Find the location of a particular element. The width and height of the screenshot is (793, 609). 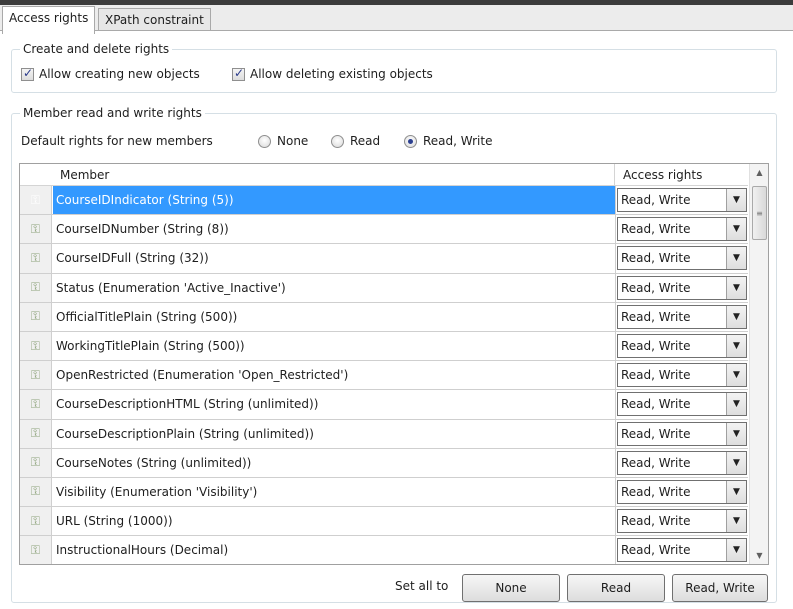

set-all-read-button: Read is located at coordinates (616, 588).